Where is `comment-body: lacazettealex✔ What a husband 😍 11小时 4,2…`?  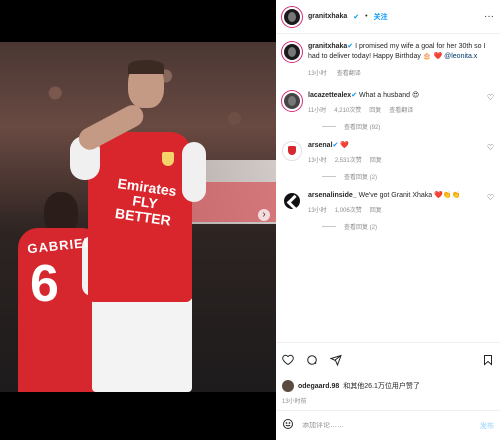 comment-body: lacazettealex✔ What a husband 😍 11小时 4,2… is located at coordinates (401, 111).